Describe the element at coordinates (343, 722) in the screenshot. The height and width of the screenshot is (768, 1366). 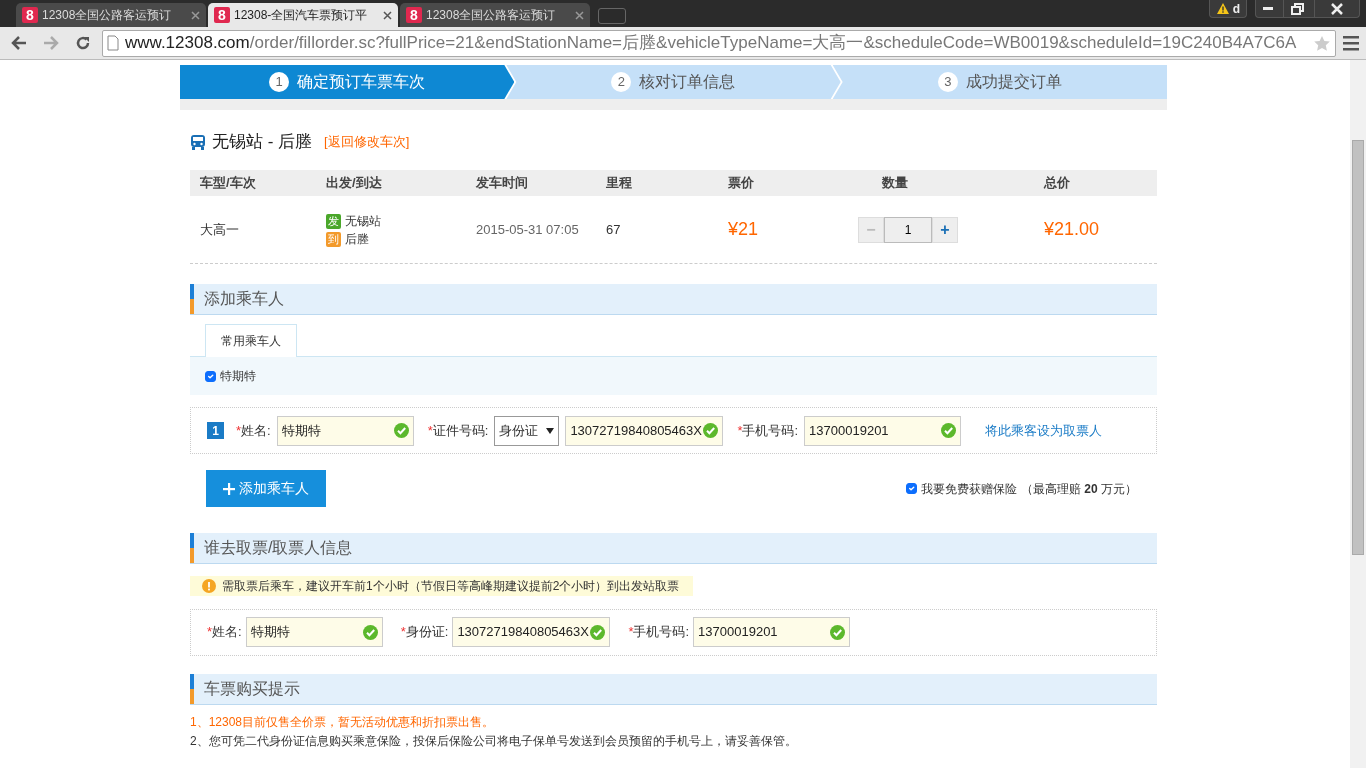
I see `tip-text: 1、12308目前仅售全价票，暂无活动优惠和折扣票出售。` at that location.